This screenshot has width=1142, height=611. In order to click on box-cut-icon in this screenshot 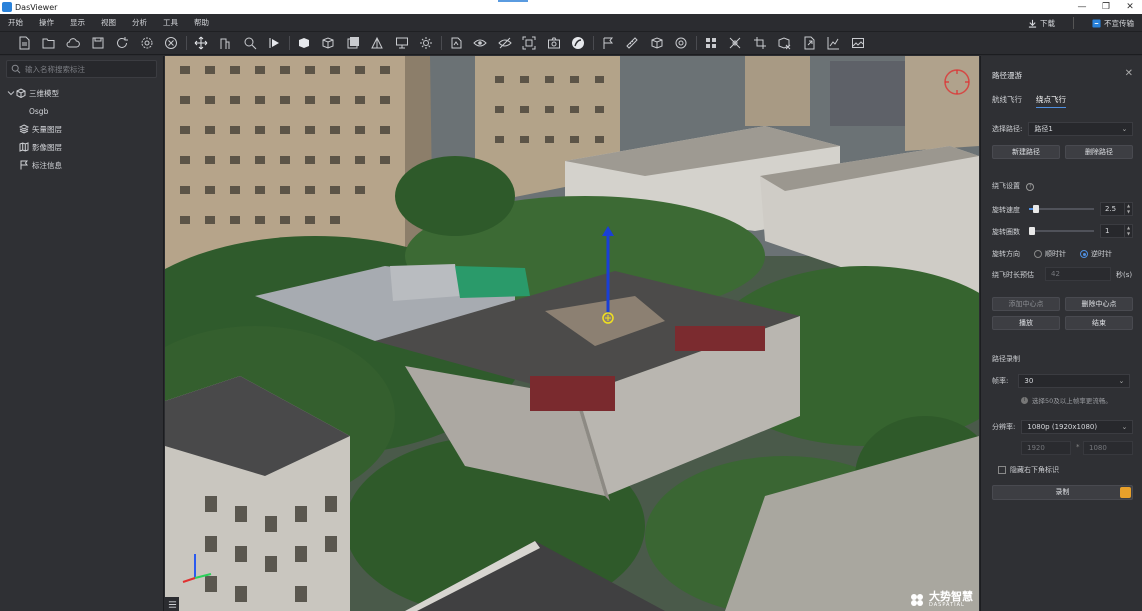, I will do `click(784, 43)`.